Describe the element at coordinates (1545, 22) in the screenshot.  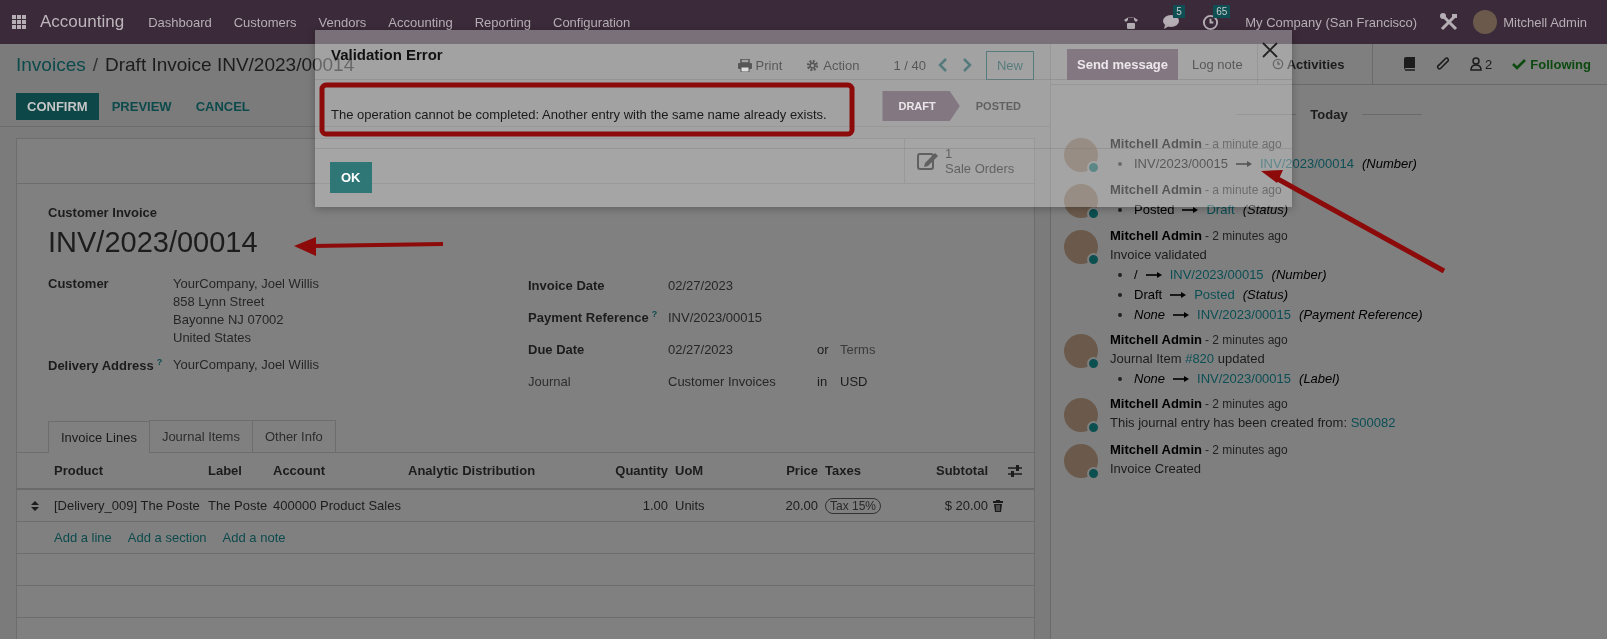
I see `user-name: Mitchell Admin` at that location.